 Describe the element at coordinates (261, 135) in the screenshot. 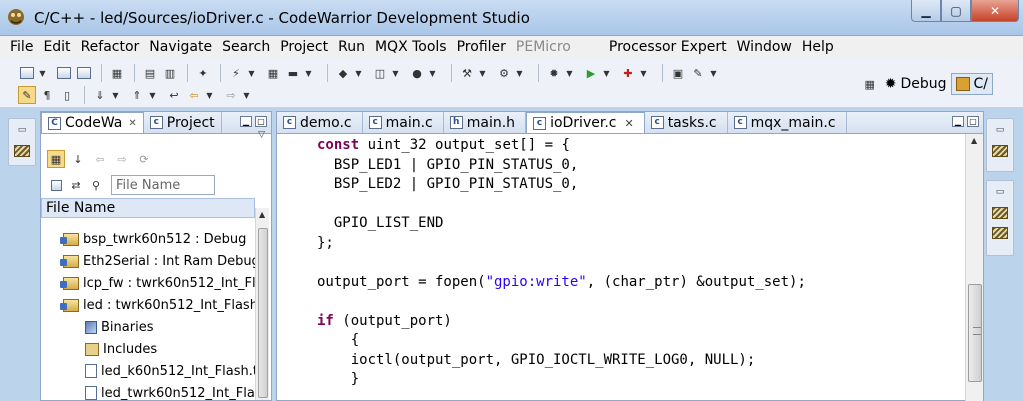

I see `view-menu-icon: ▽` at that location.